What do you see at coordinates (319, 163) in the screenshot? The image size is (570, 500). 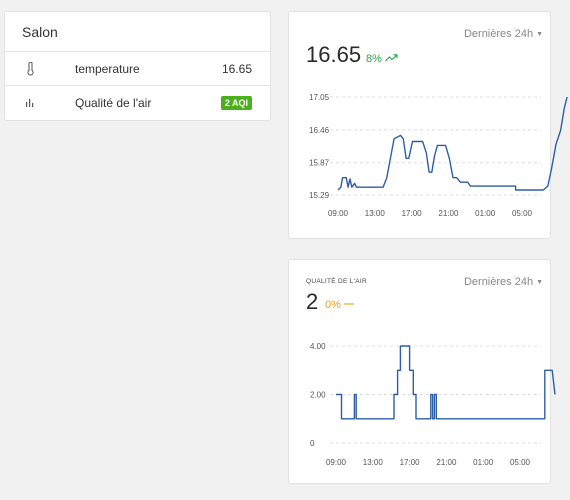 I see `y-tick-label: 15.87` at bounding box center [319, 163].